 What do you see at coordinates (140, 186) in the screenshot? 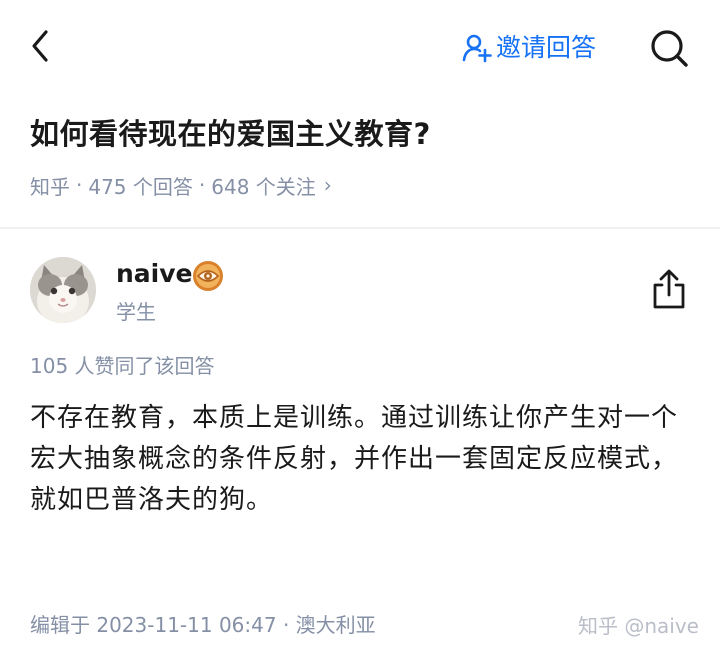
I see `answer-count: 475 个回答` at bounding box center [140, 186].